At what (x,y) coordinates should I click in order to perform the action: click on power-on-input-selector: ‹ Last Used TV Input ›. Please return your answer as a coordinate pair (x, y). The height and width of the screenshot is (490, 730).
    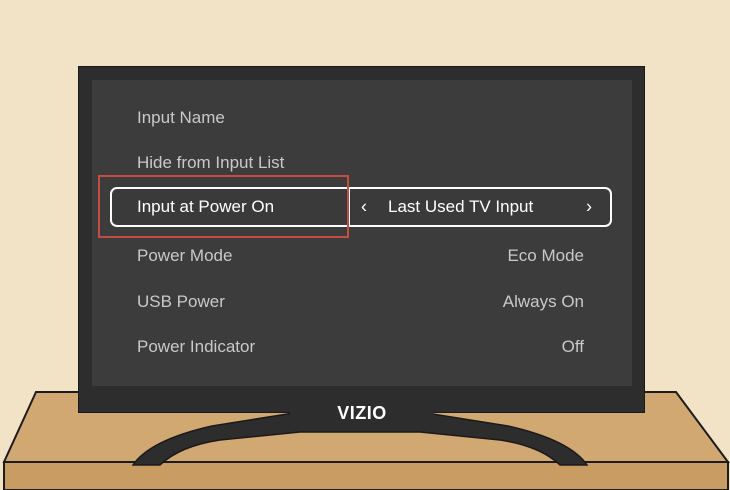
    Looking at the image, I should click on (480, 207).